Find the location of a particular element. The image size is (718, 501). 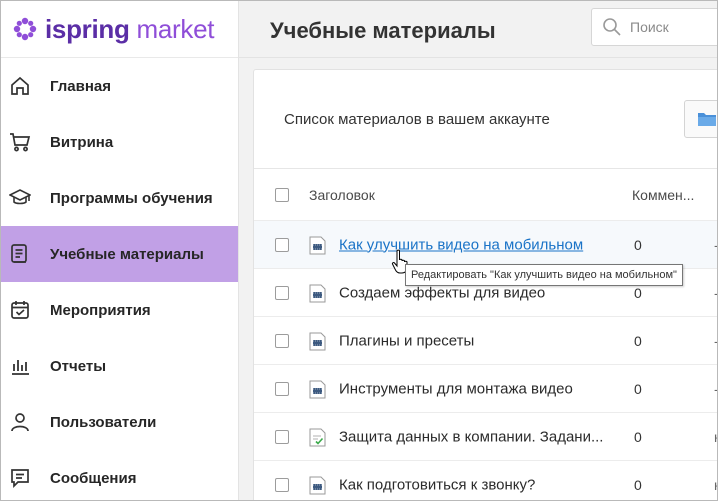

ispring-logo-icon is located at coordinates (25, 29).